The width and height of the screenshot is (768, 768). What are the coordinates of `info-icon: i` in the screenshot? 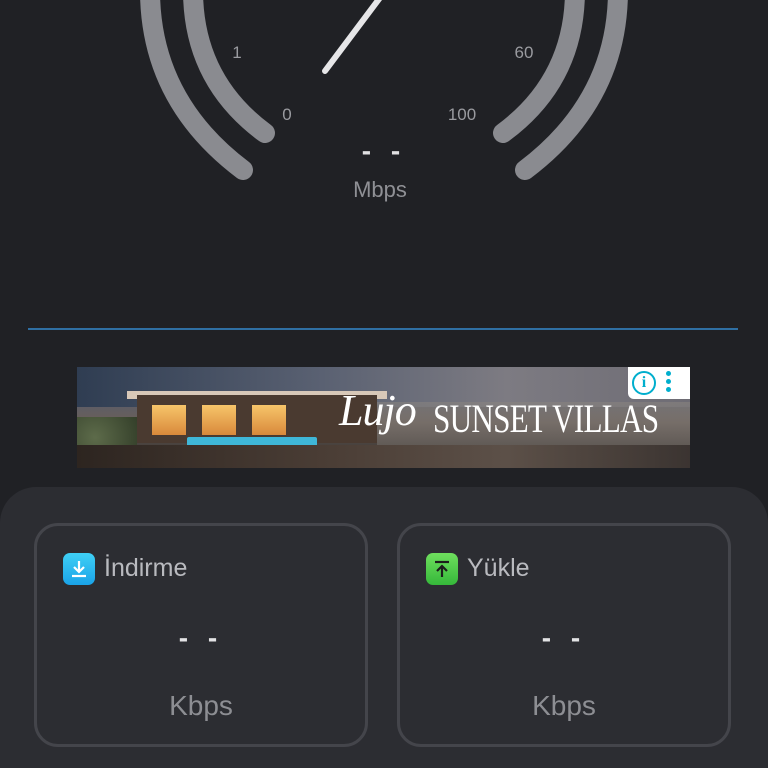 It's located at (644, 383).